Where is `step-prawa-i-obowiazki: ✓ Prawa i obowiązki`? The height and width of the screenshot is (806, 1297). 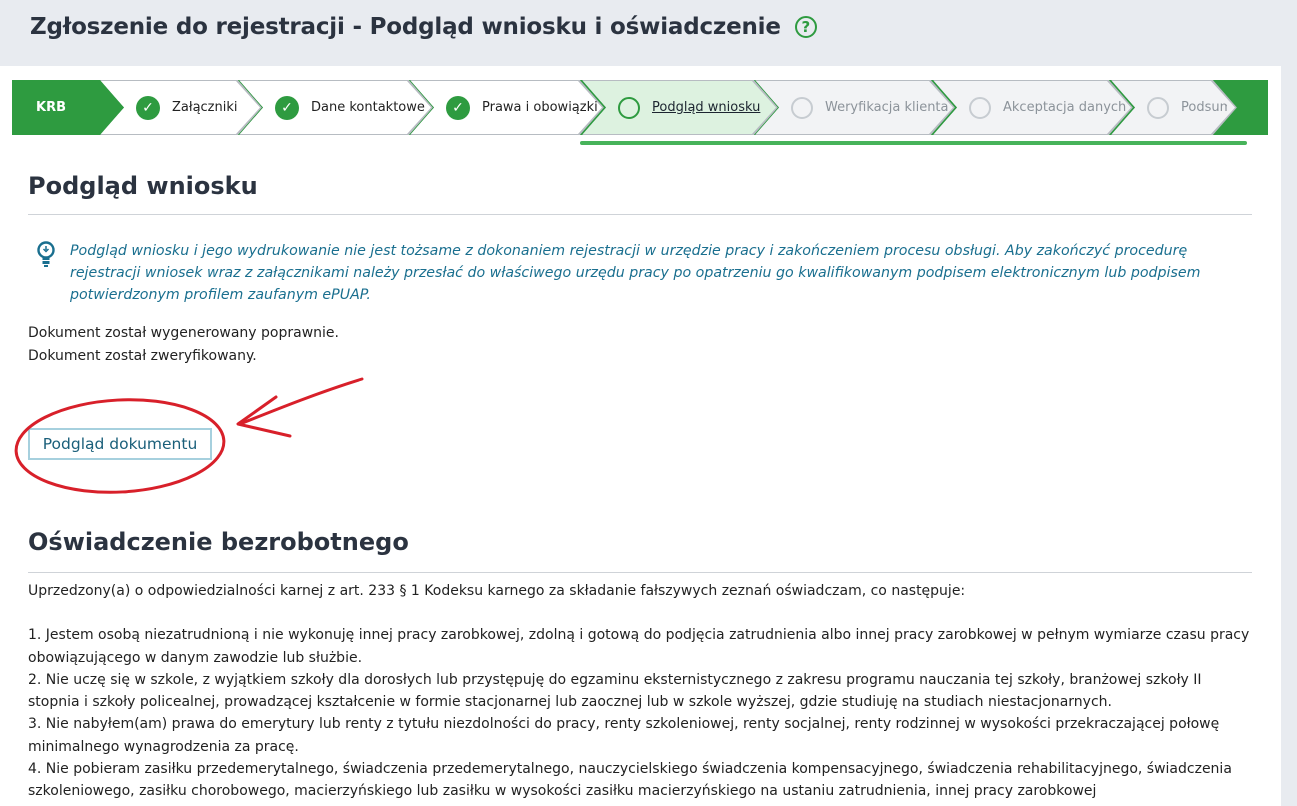 step-prawa-i-obowiazki: ✓ Prawa i obowiązki is located at coordinates (507, 107).